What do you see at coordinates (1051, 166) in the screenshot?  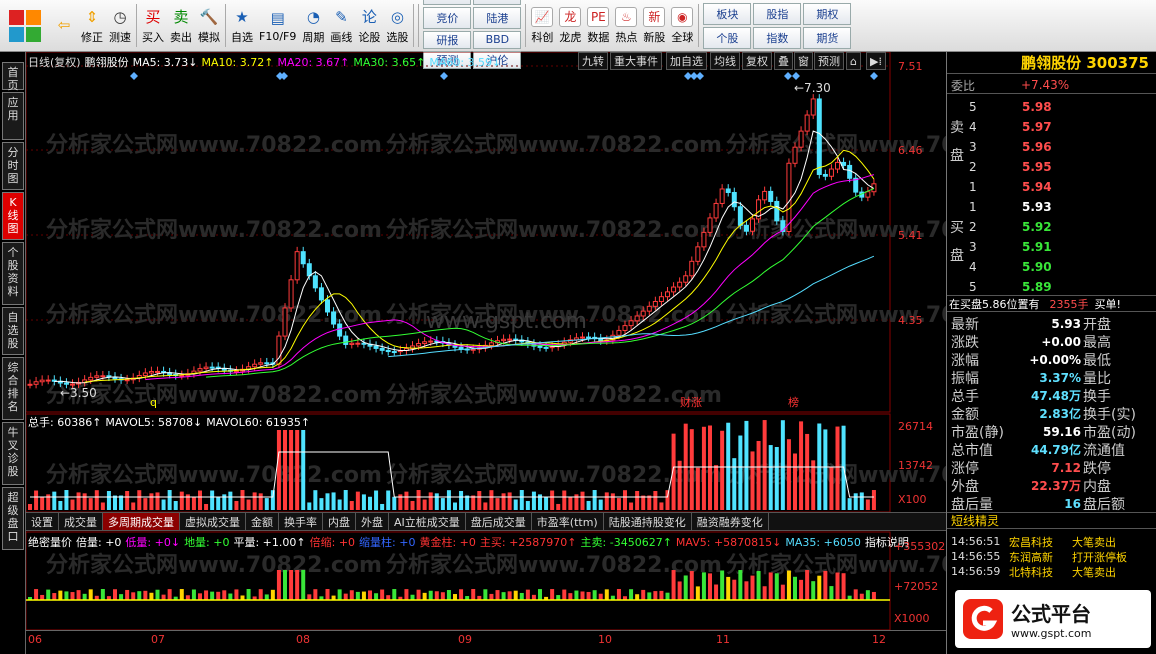 I see `sell-row-2: 2 5.95` at bounding box center [1051, 166].